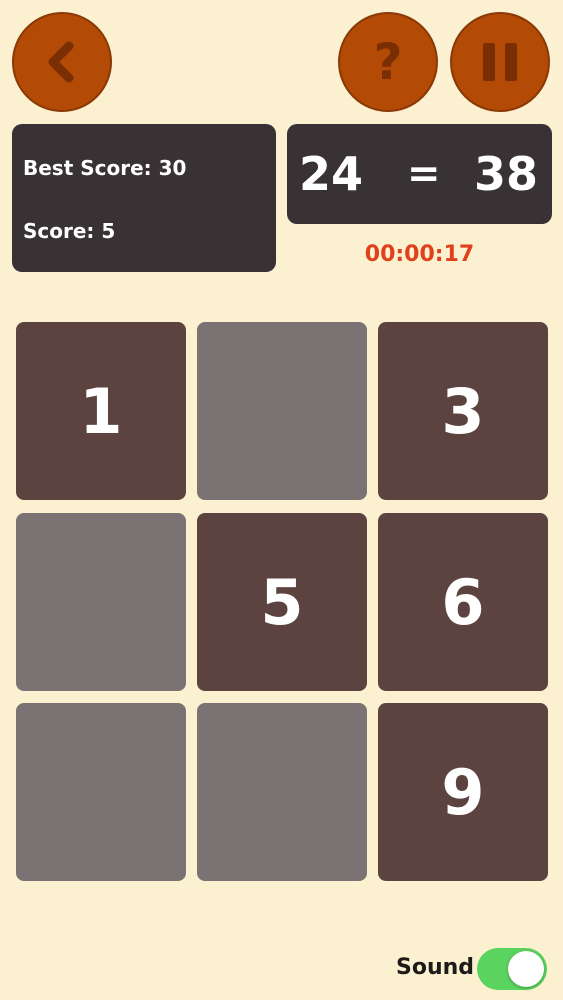 This screenshot has width=563, height=1000. What do you see at coordinates (526, 969) in the screenshot?
I see `toggle-knob` at bounding box center [526, 969].